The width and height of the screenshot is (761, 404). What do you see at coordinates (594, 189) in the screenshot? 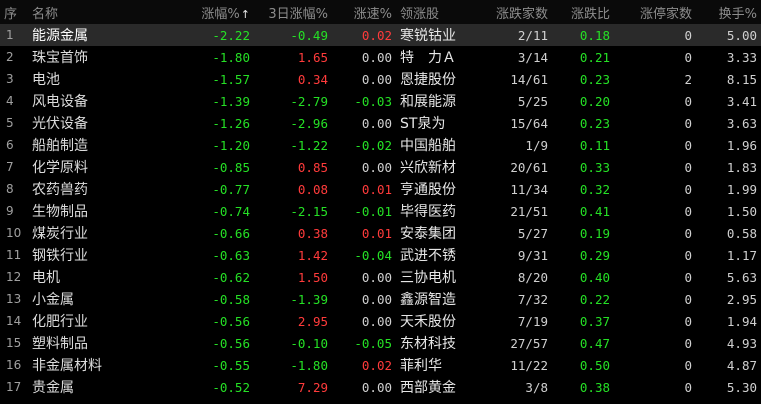
I see `up-down-ratio: 0.32` at bounding box center [594, 189].